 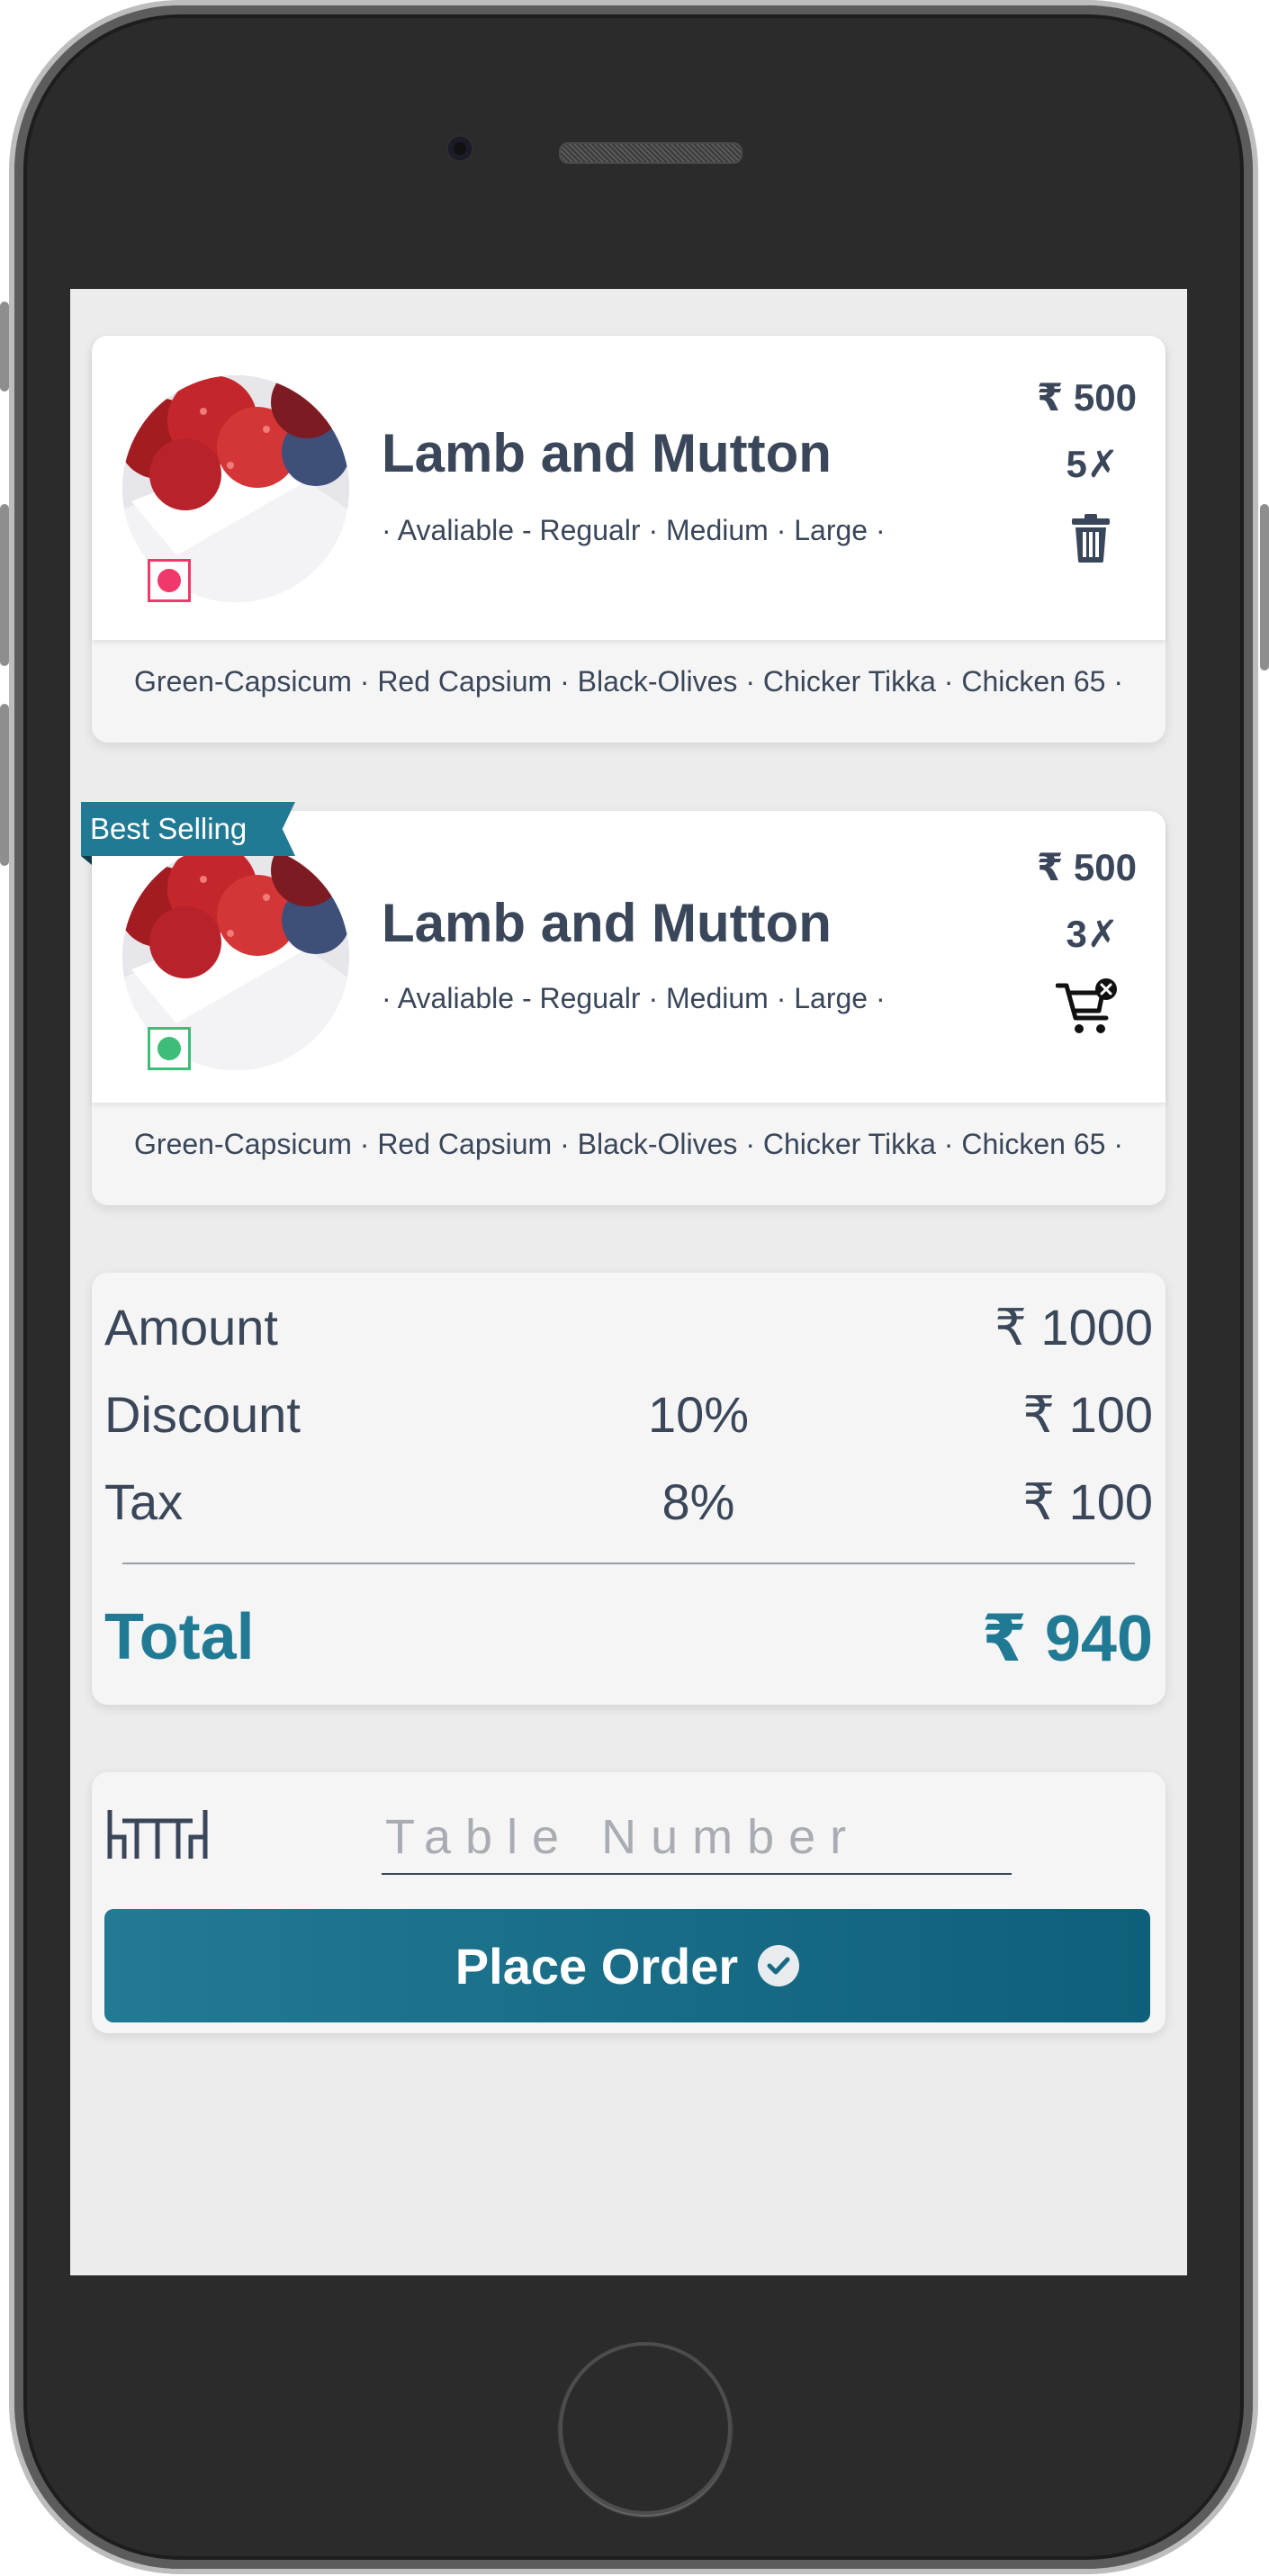 What do you see at coordinates (188, 829) in the screenshot?
I see `best-selling-badge: Best Selling` at bounding box center [188, 829].